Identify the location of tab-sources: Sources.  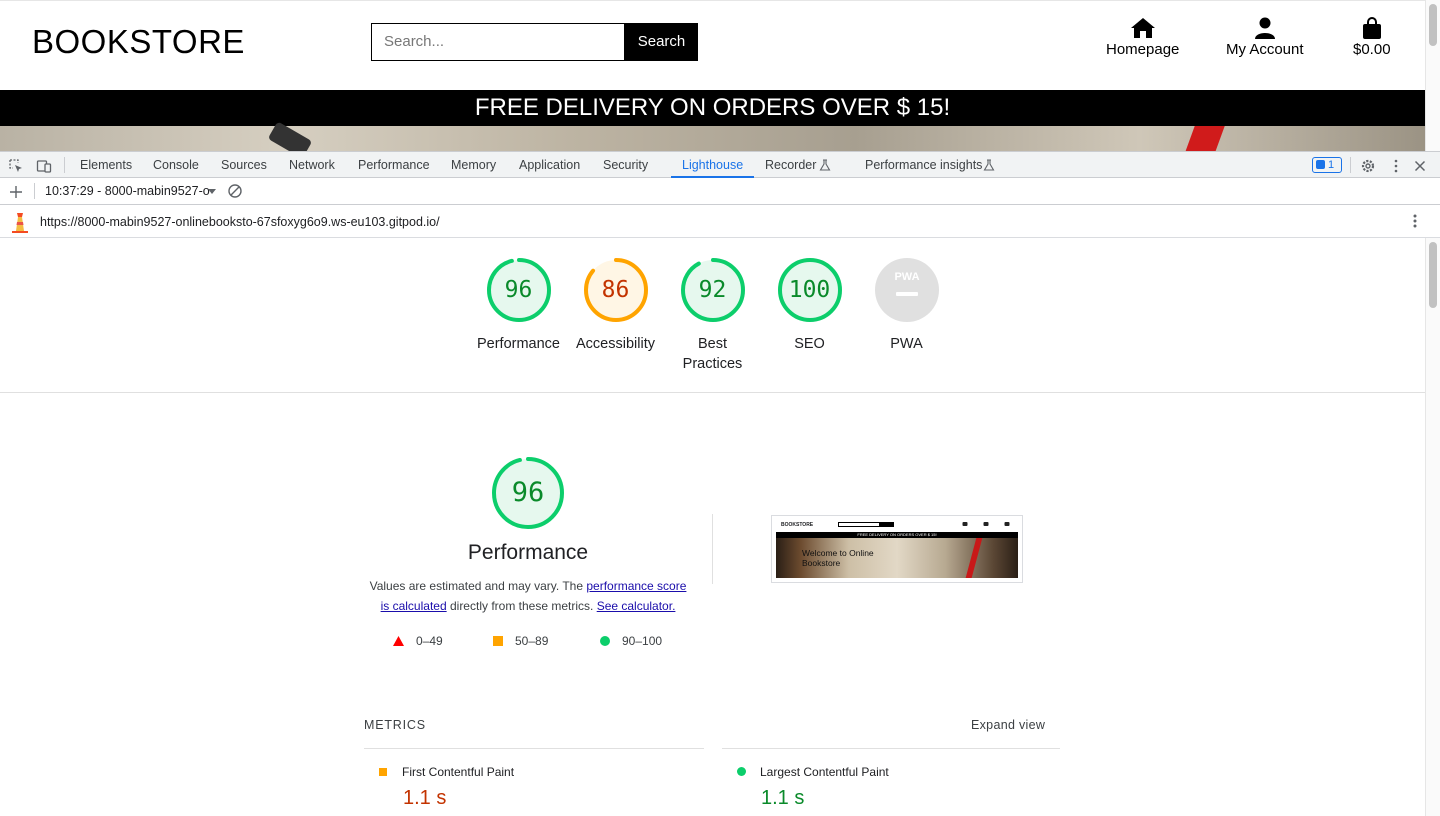
(244, 165).